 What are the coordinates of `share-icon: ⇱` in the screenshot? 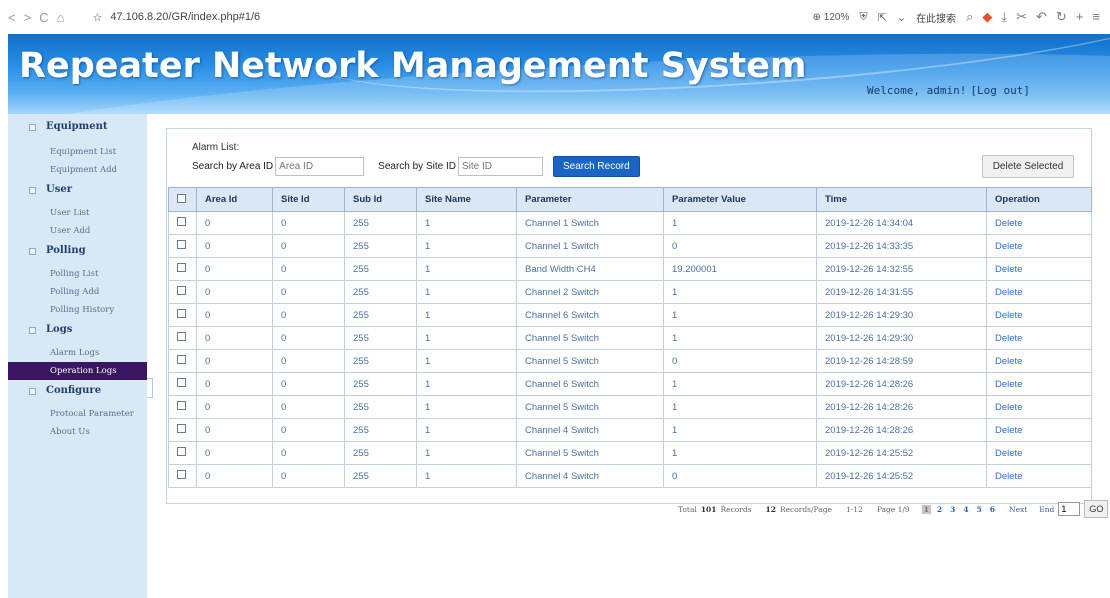 It's located at (882, 17).